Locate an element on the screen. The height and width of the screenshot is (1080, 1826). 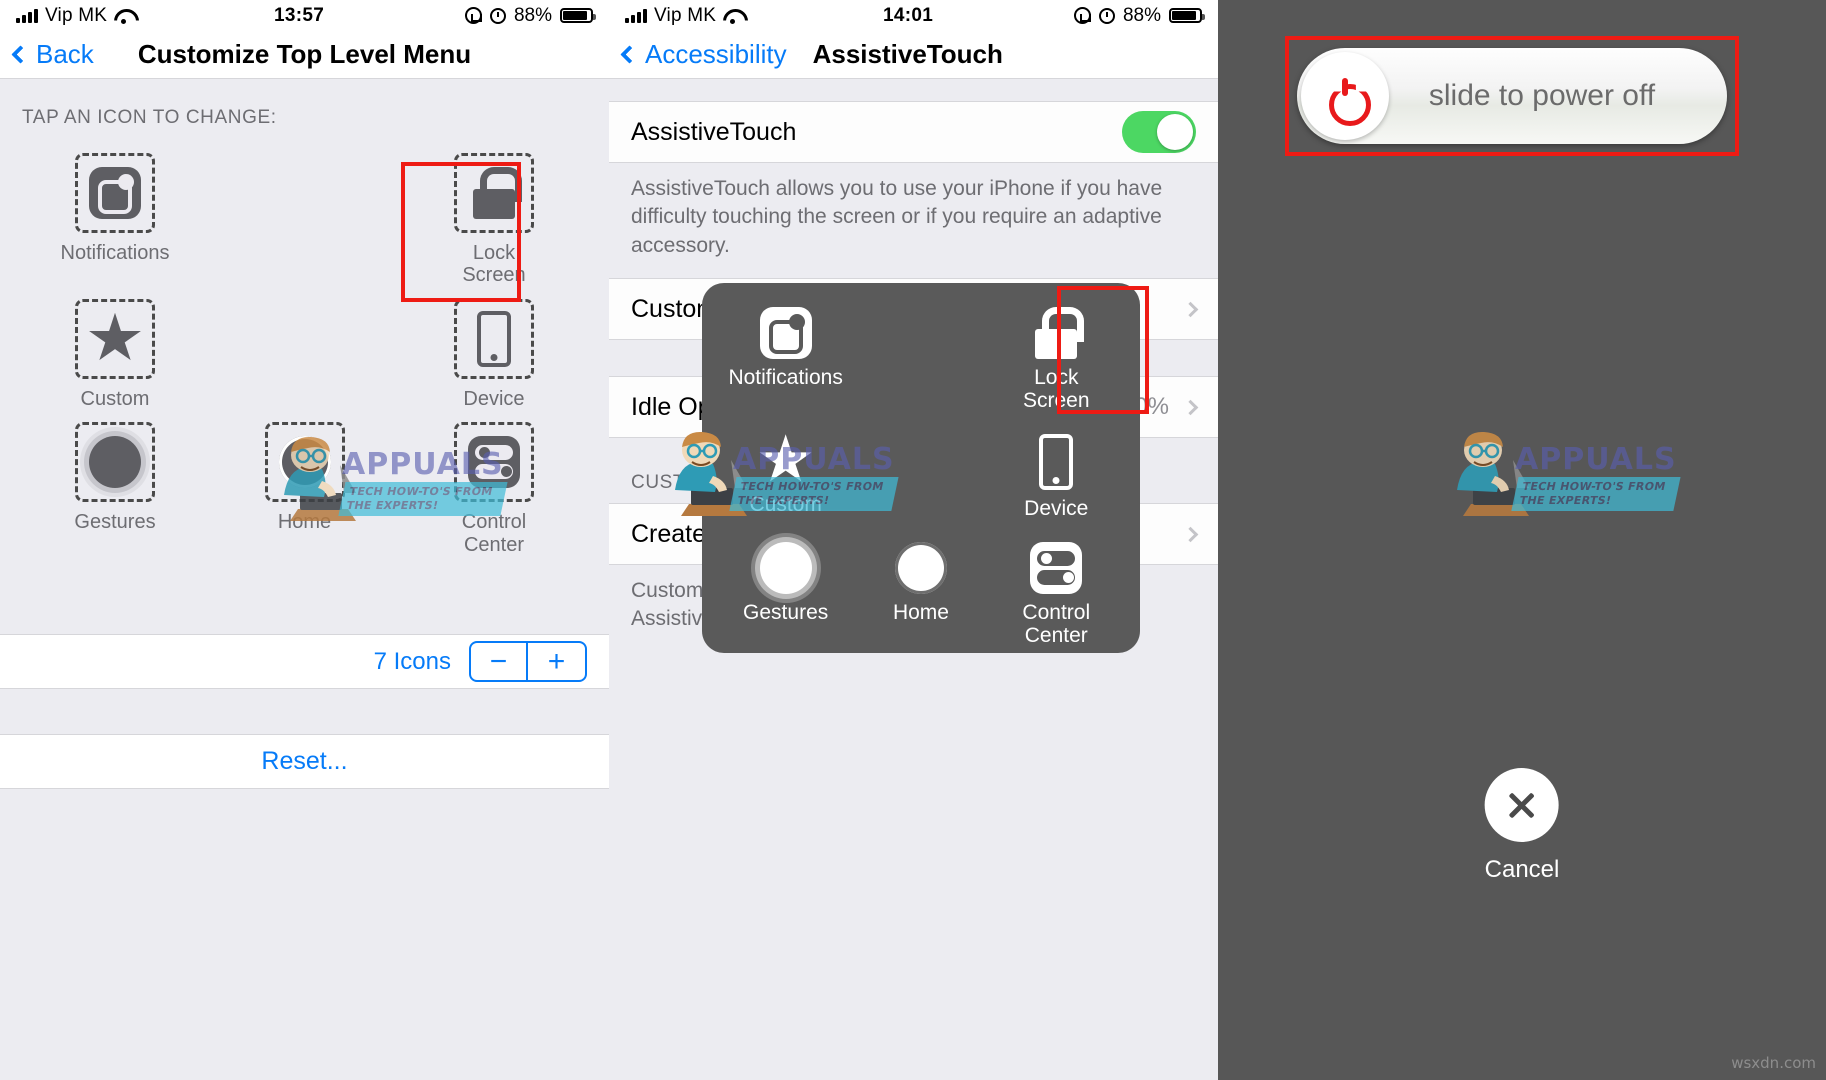
icon-cell-custom: Custom is located at coordinates (115, 354).